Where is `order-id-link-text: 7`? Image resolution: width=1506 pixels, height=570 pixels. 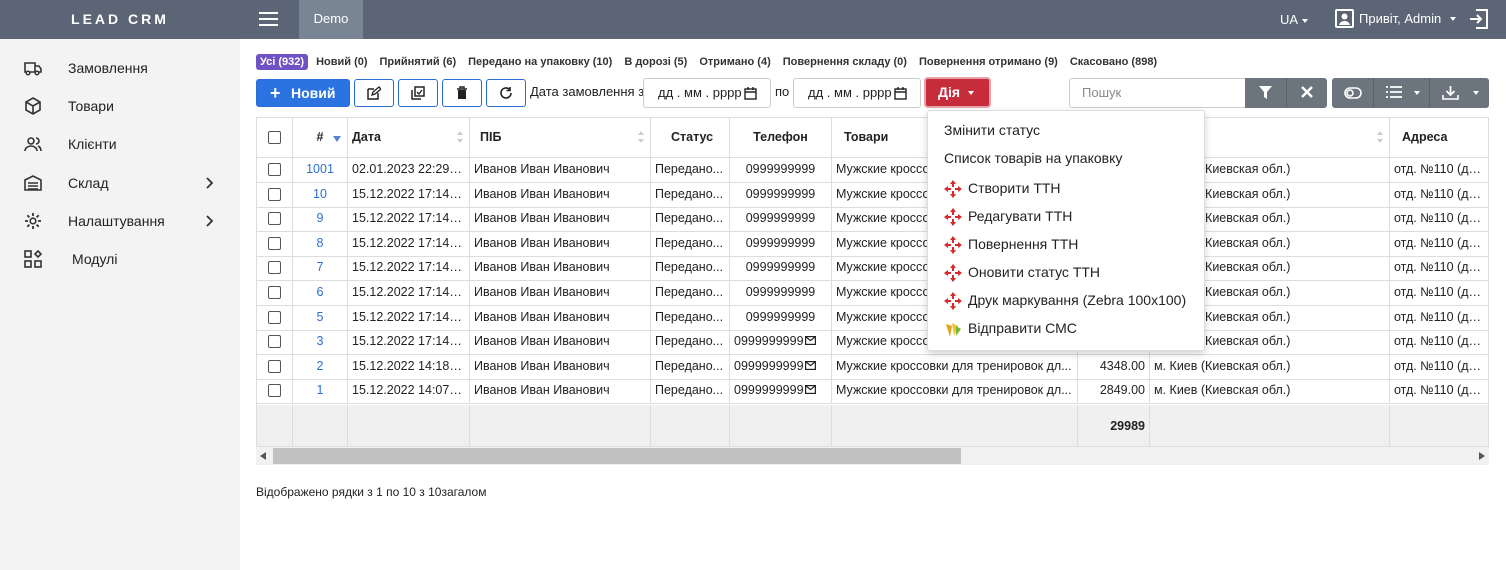 order-id-link-text: 7 is located at coordinates (320, 267).